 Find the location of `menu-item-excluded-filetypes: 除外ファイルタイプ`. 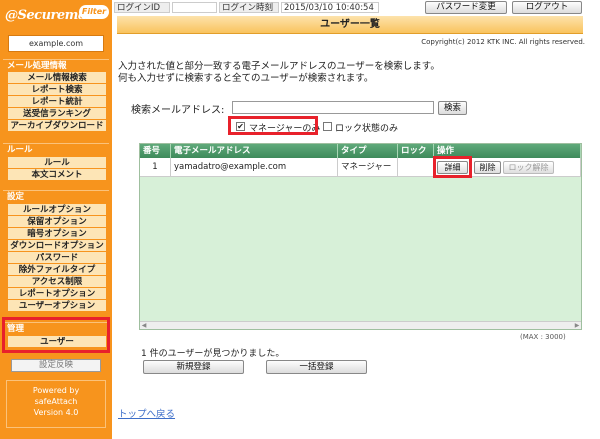

menu-item-excluded-filetypes: 除外ファイルタイプ is located at coordinates (57, 270).